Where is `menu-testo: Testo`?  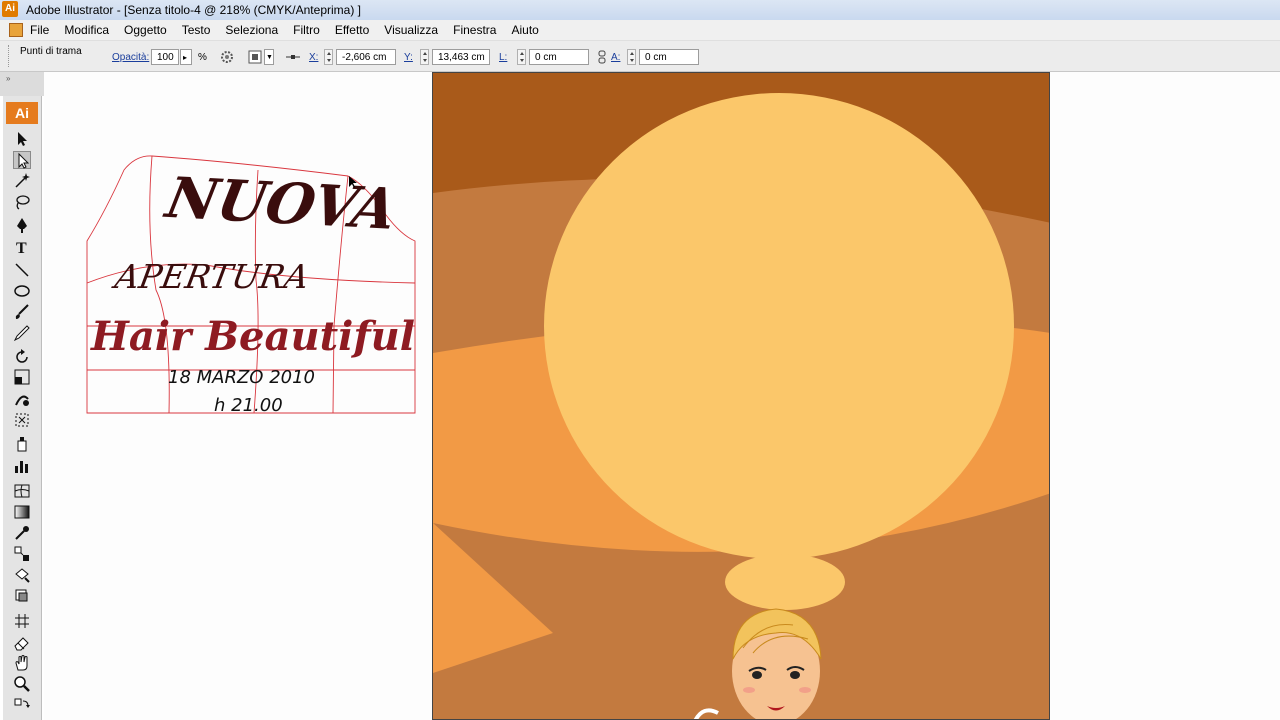 menu-testo: Testo is located at coordinates (196, 30).